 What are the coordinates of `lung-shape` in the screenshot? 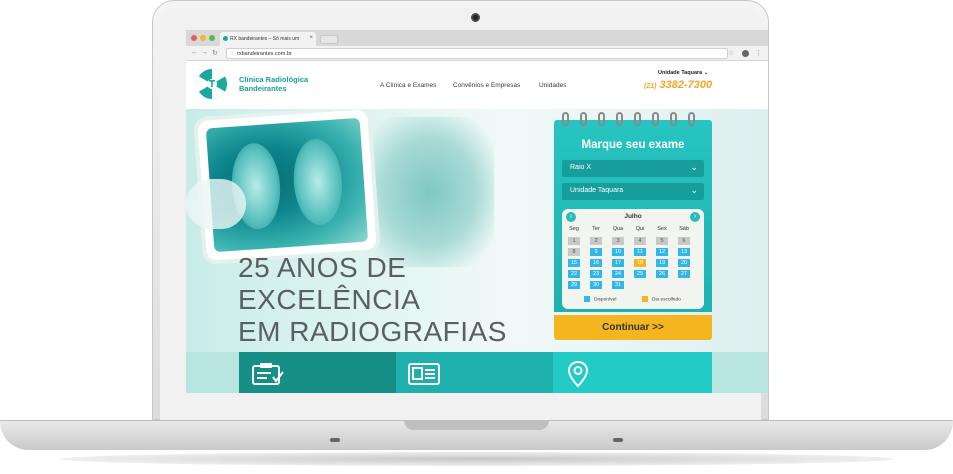 It's located at (317, 182).